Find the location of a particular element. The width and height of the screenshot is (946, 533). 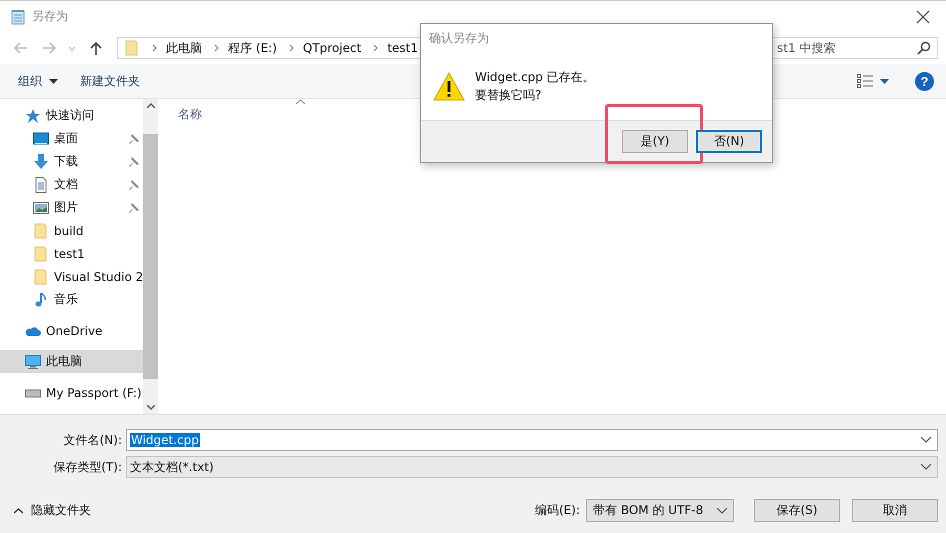

window-title: 另存为 is located at coordinates (50, 16).